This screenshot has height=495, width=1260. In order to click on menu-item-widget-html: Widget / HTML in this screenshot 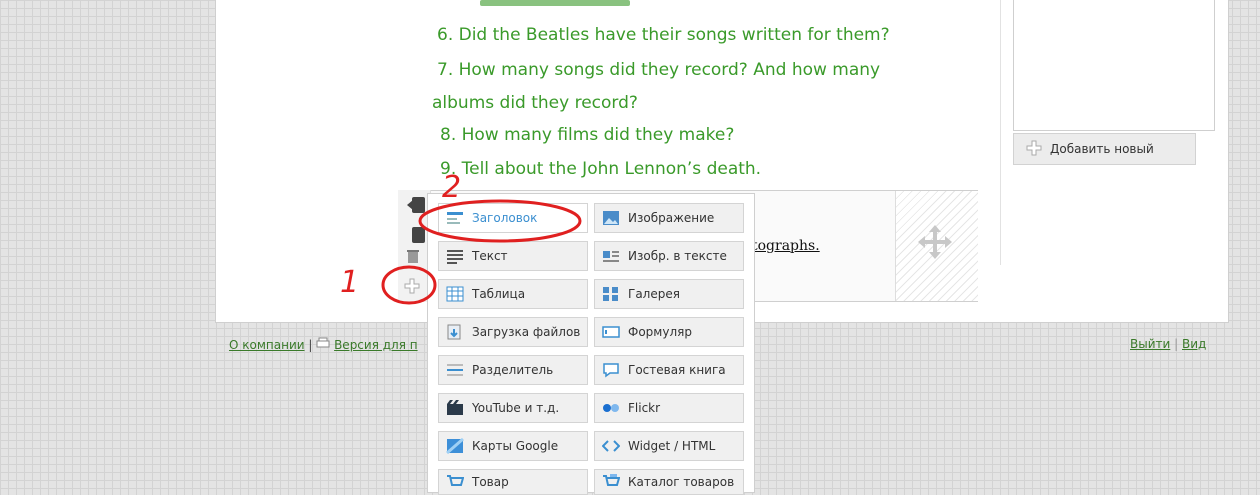, I will do `click(669, 446)`.